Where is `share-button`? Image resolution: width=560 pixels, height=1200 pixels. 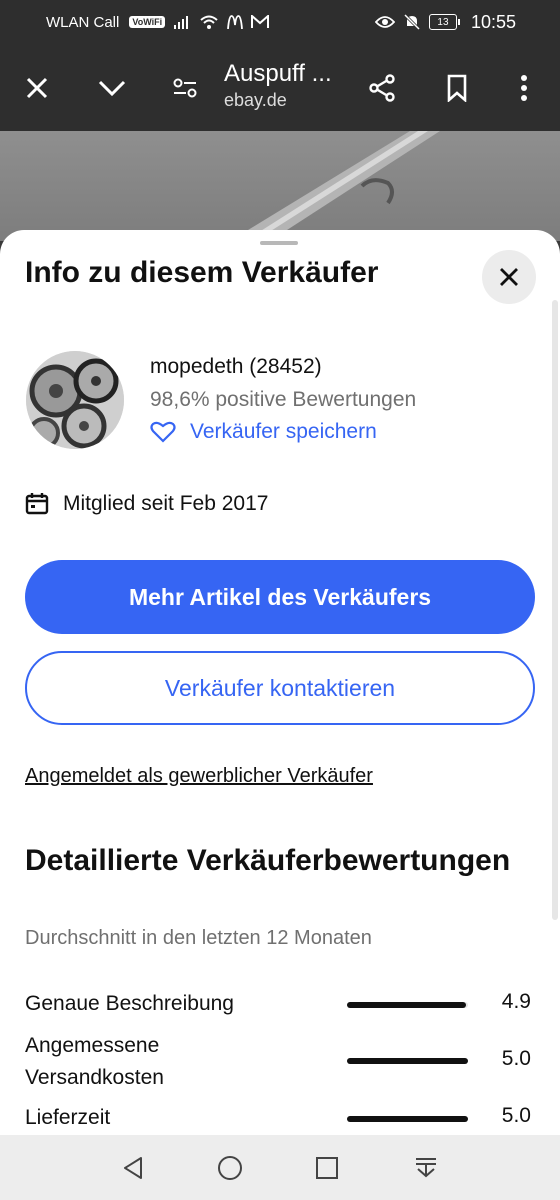 share-button is located at coordinates (382, 87).